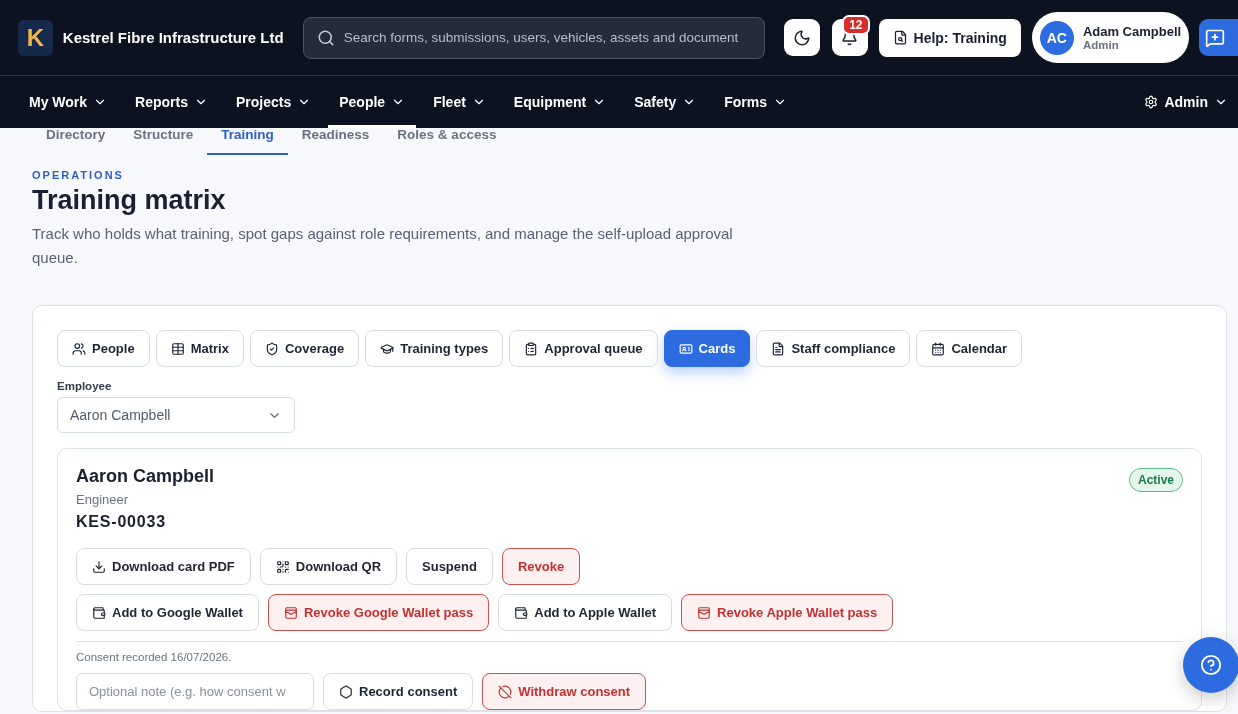 Image resolution: width=1238 pixels, height=714 pixels. I want to click on id-card-icon, so click(685, 348).